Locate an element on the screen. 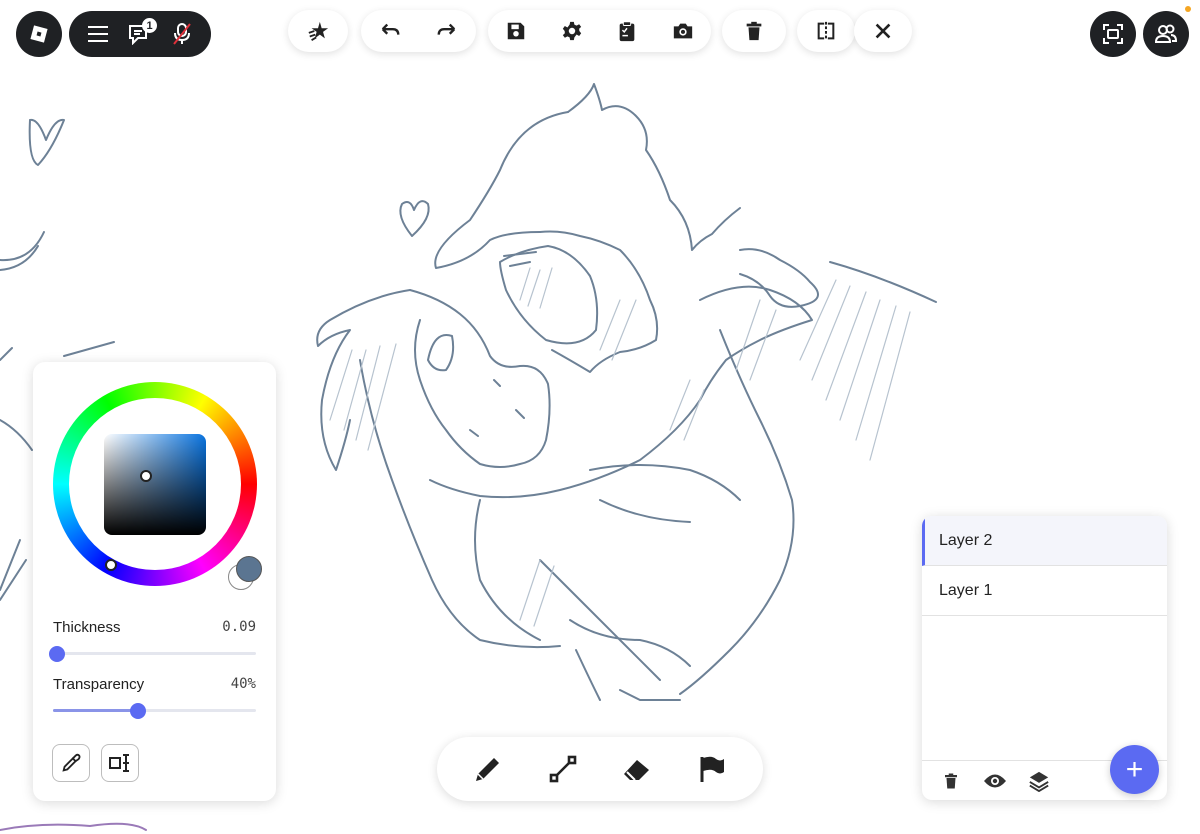  mirror-button is located at coordinates (826, 31).